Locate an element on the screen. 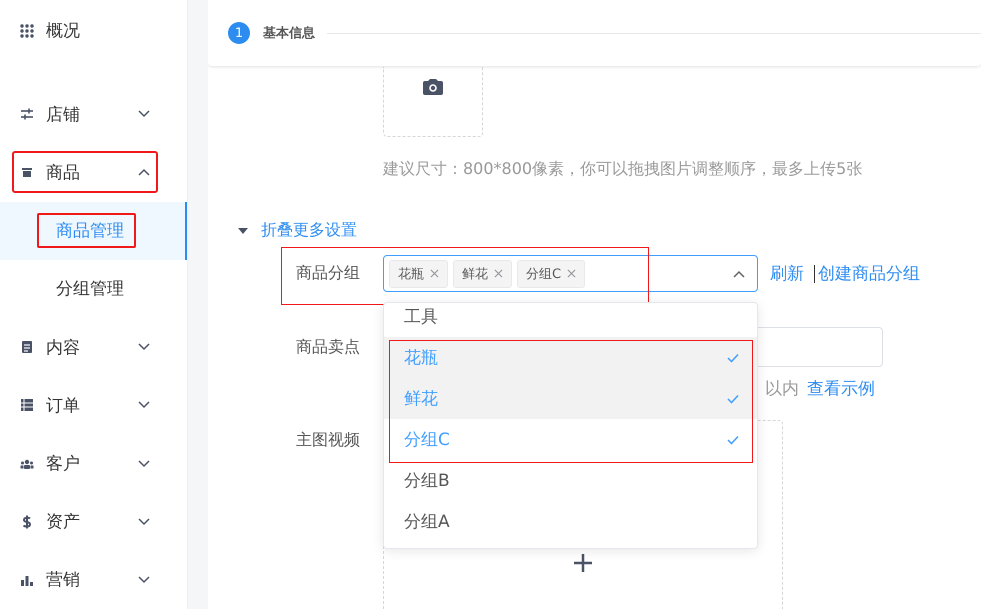 The width and height of the screenshot is (981, 609). field-label: 商品卖点 is located at coordinates (328, 347).